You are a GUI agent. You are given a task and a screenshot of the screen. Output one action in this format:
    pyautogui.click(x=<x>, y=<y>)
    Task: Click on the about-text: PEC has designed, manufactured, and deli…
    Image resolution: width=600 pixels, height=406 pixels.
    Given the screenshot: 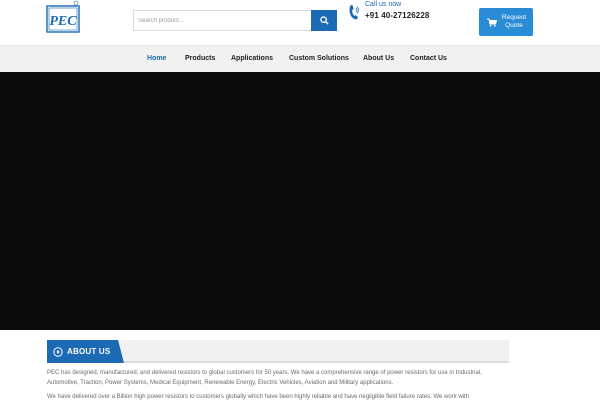 What is the action you would take?
    pyautogui.click(x=277, y=387)
    